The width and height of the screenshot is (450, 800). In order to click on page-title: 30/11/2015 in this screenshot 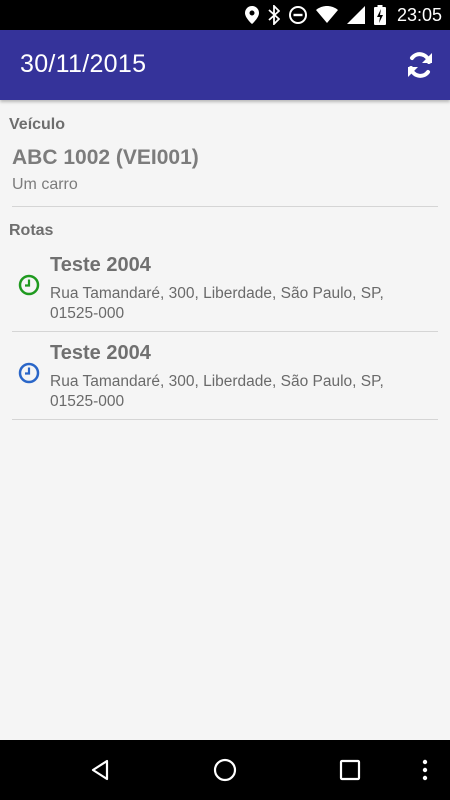, I will do `click(83, 64)`.